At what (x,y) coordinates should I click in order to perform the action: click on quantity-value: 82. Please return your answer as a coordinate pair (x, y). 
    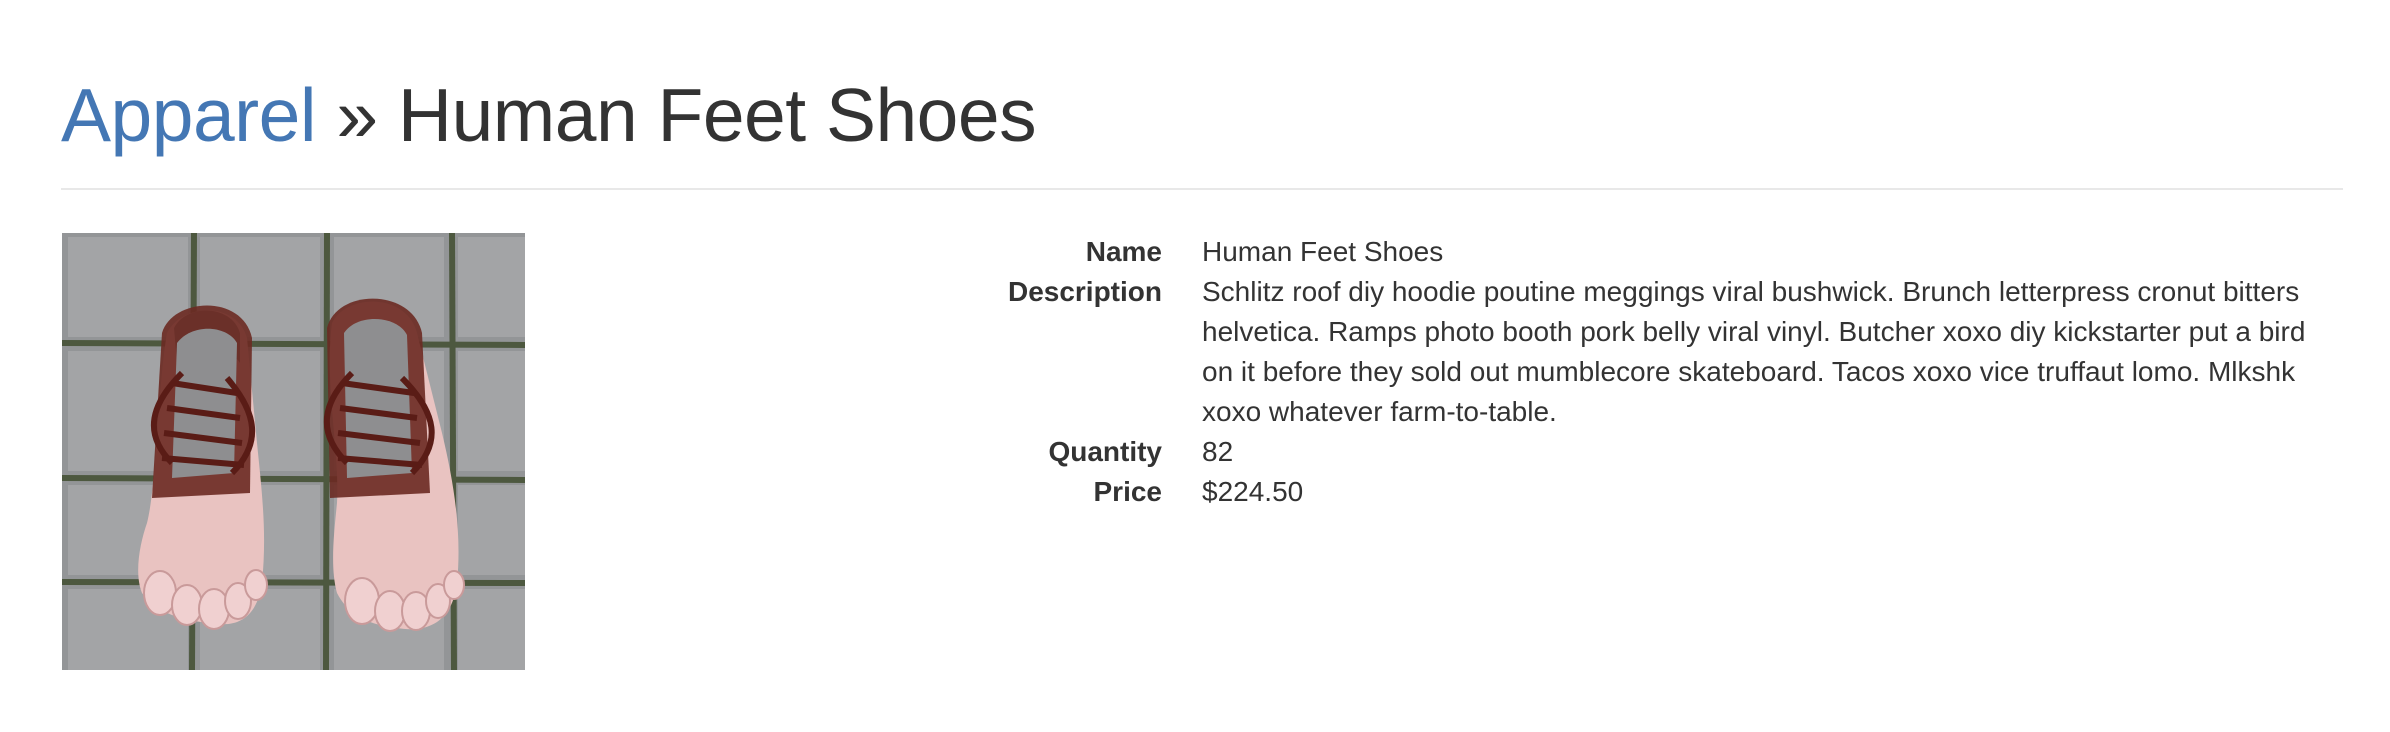
    Looking at the image, I should click on (1218, 451).